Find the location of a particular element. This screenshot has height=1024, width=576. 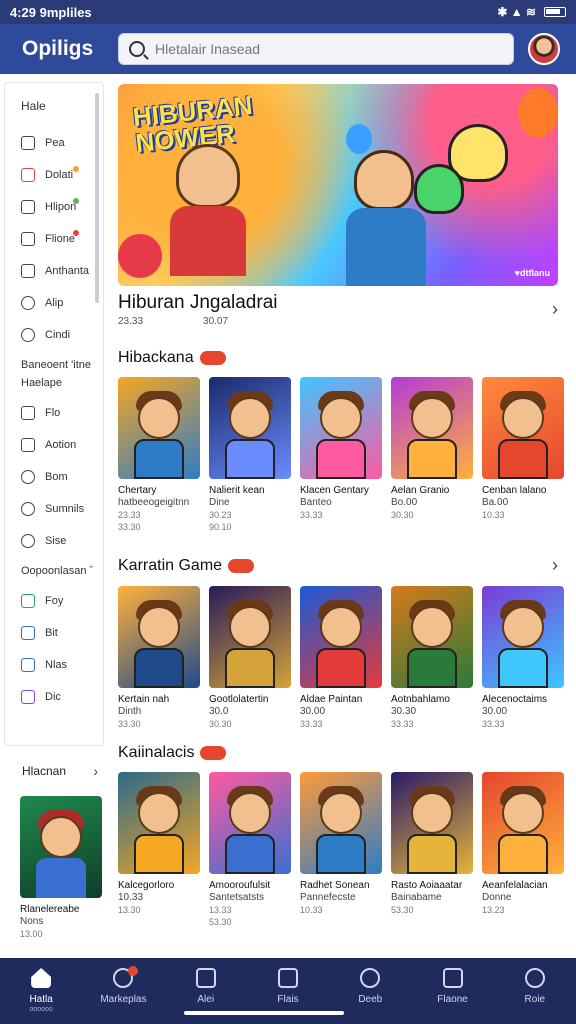

mascot-illustration is located at coordinates (439, 189).